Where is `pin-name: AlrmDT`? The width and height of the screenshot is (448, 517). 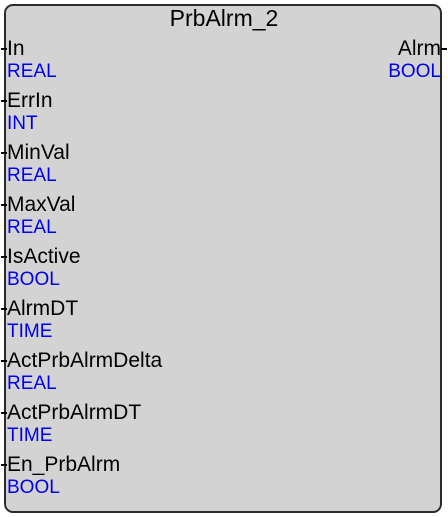
pin-name: AlrmDT is located at coordinates (43, 308).